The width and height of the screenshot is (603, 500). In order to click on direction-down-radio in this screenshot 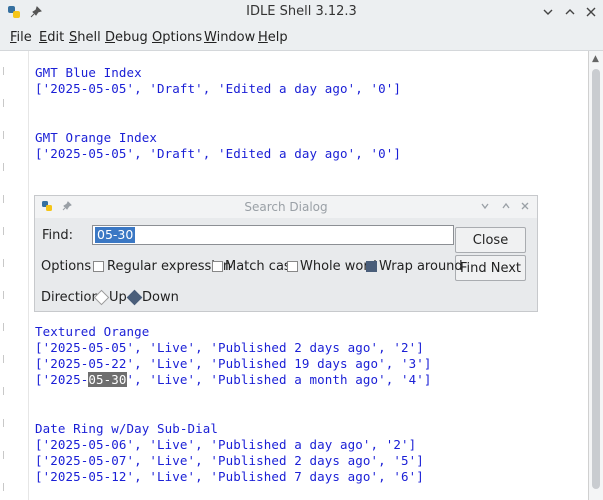, I will do `click(134, 297)`.